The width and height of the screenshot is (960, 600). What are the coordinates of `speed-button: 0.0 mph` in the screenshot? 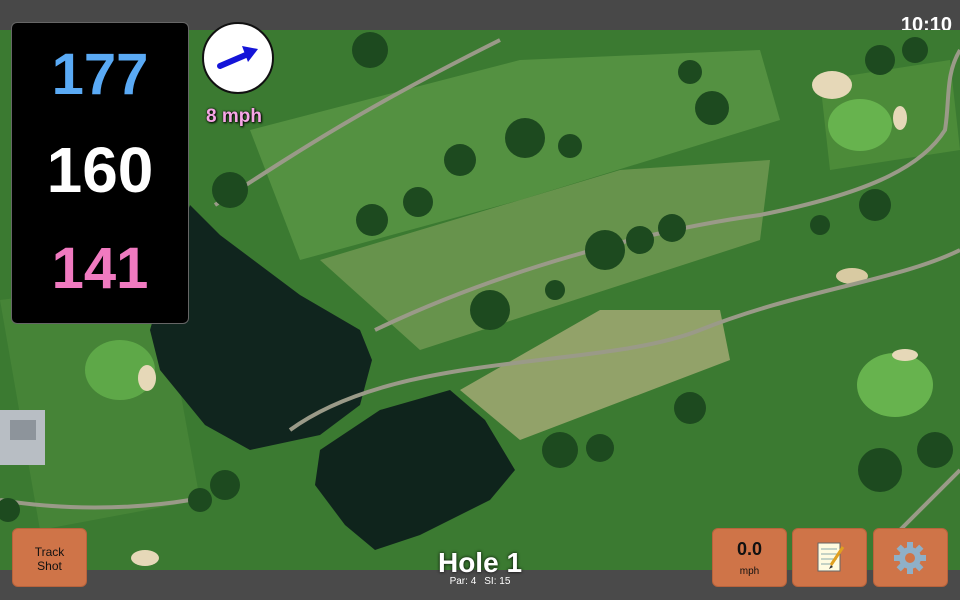 It's located at (749, 557).